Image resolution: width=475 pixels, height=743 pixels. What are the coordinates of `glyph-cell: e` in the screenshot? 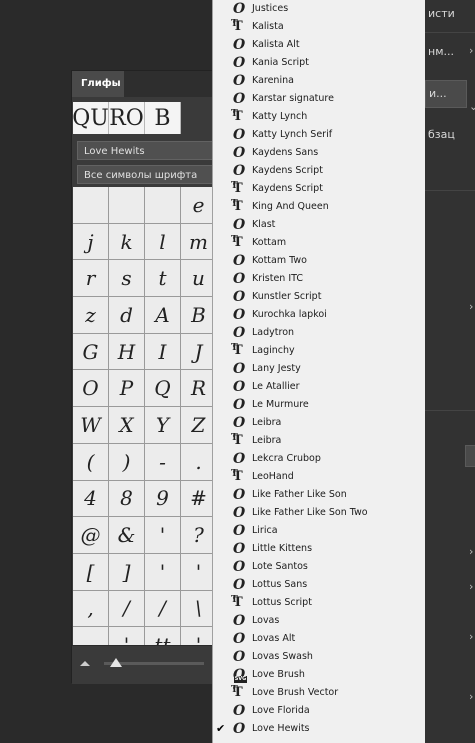 It's located at (198, 205).